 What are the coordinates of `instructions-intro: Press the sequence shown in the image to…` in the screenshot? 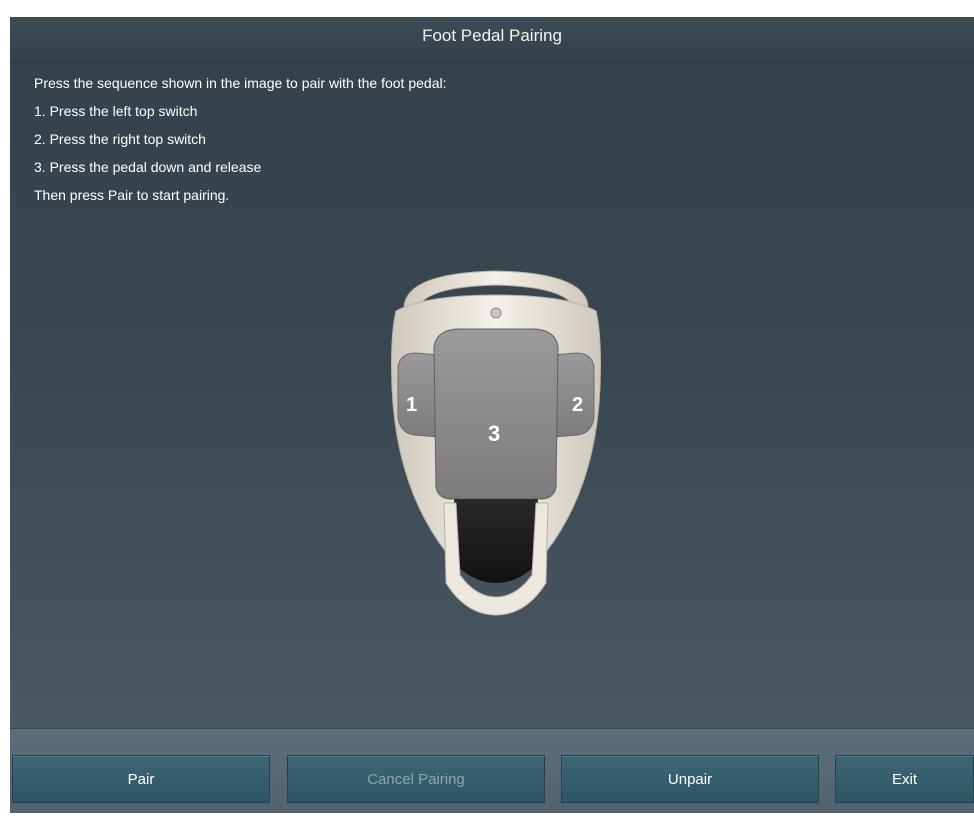 It's located at (240, 83).